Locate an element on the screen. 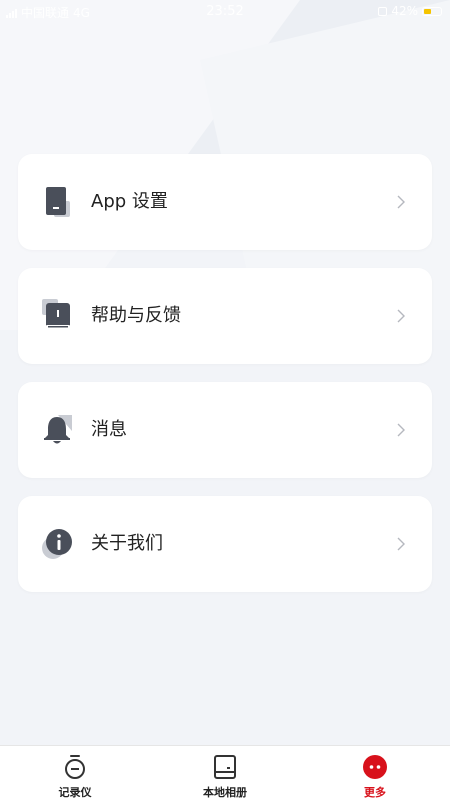  more-icon is located at coordinates (375, 767).